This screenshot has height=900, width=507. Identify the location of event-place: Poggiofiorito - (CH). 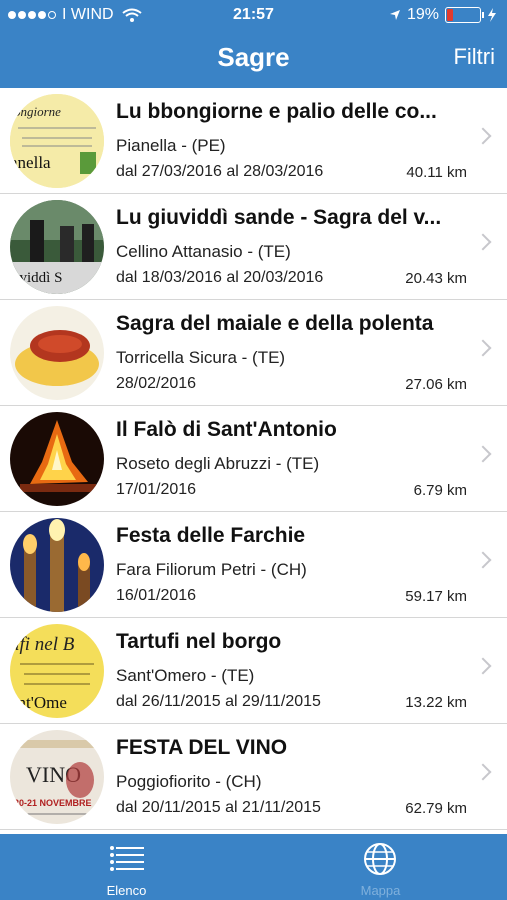
(189, 781).